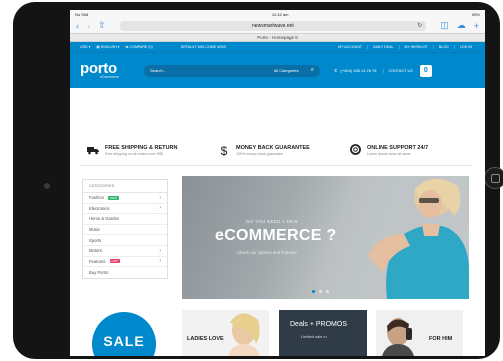  Describe the element at coordinates (125, 198) in the screenshot. I see `sidebar-item: Fashion NEW ›` at that location.